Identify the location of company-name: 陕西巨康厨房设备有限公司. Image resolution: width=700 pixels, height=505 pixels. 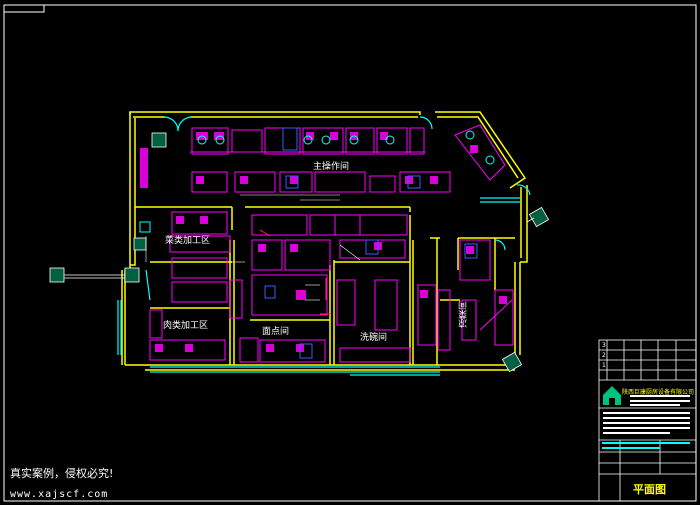
(658, 392).